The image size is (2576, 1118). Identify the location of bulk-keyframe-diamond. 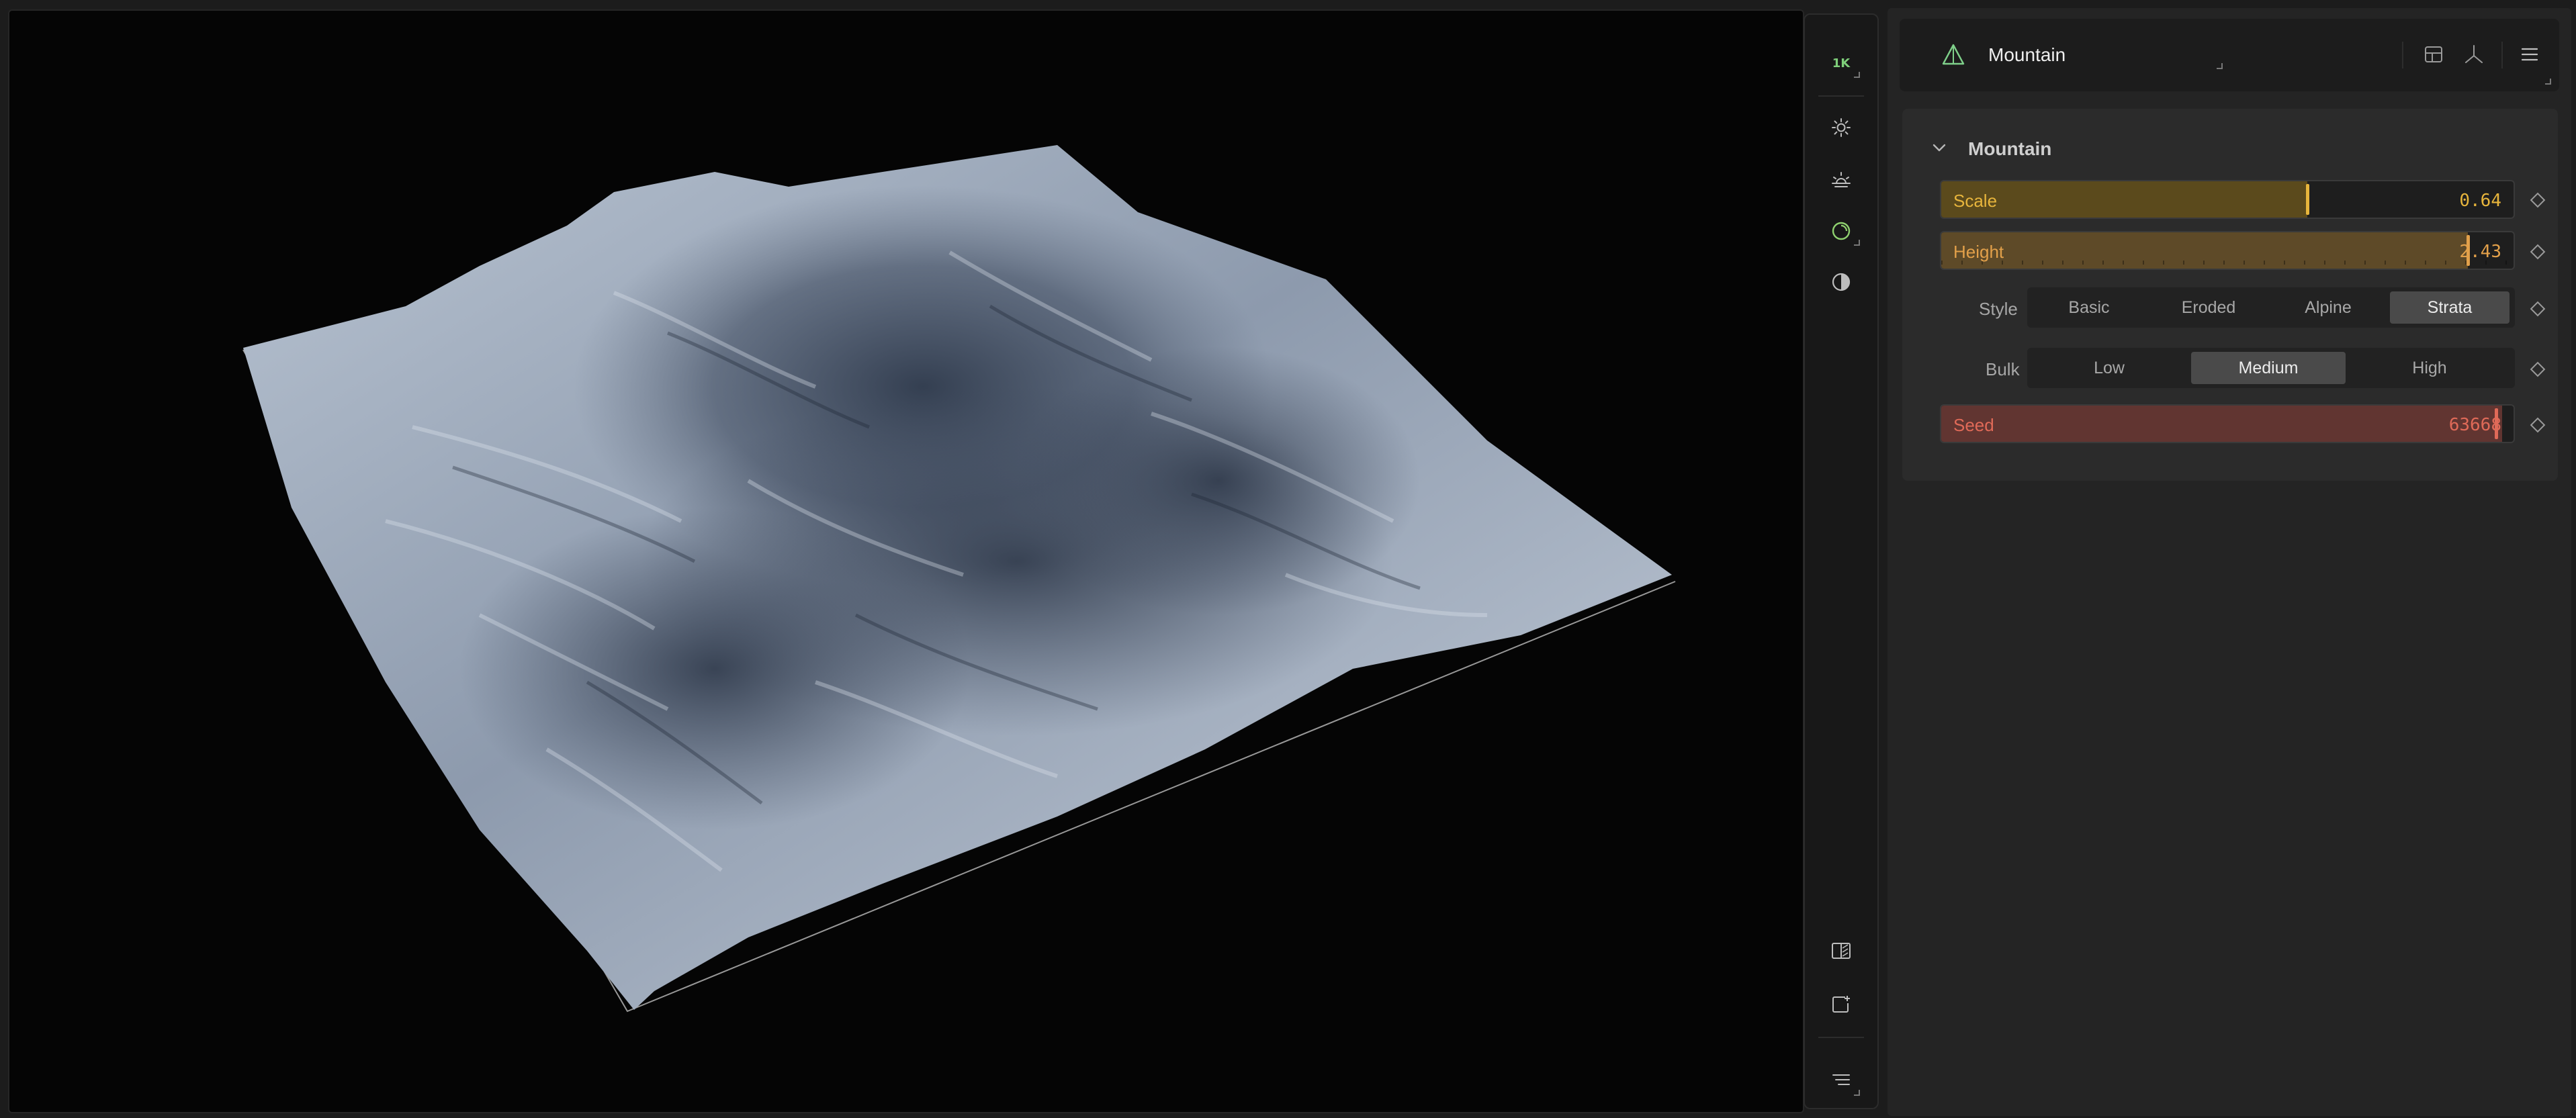
(2538, 369).